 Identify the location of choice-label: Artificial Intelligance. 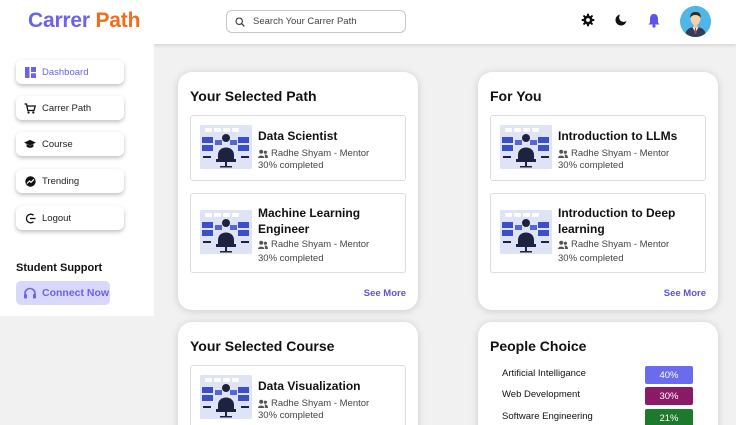
(544, 373).